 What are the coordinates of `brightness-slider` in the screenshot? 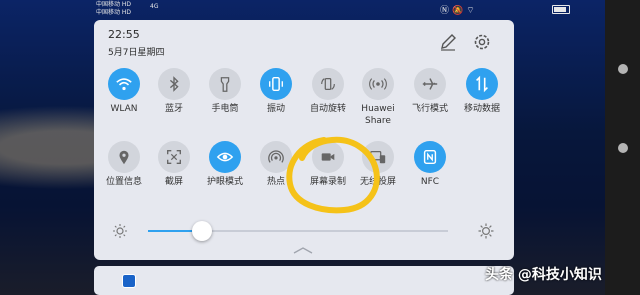 It's located at (298, 231).